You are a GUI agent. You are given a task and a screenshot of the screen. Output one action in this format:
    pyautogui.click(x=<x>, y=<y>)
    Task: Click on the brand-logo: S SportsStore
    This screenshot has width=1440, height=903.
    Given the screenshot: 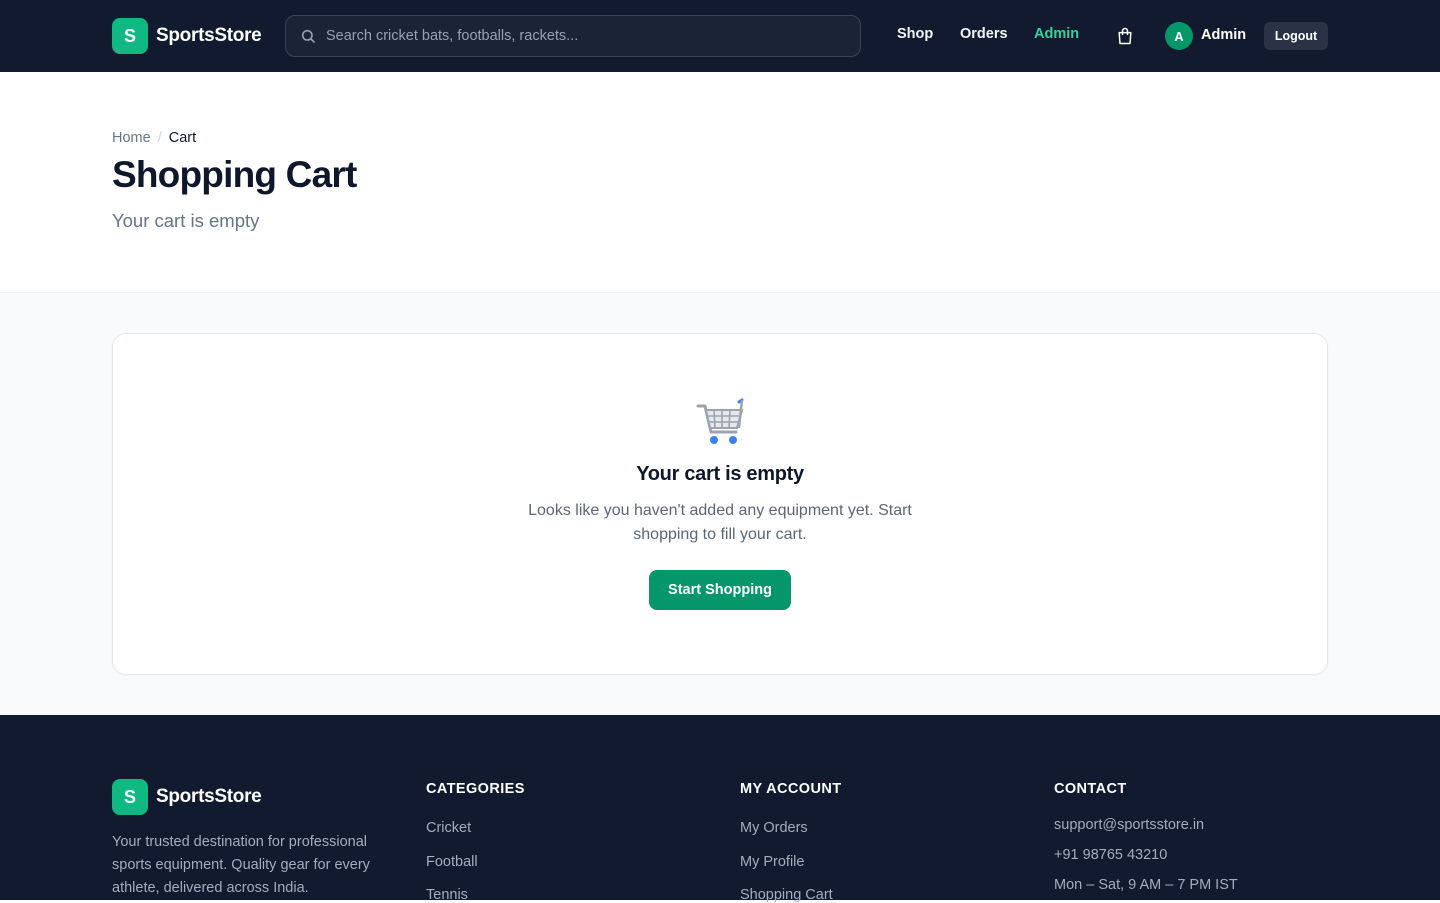 What is the action you would take?
    pyautogui.click(x=187, y=36)
    